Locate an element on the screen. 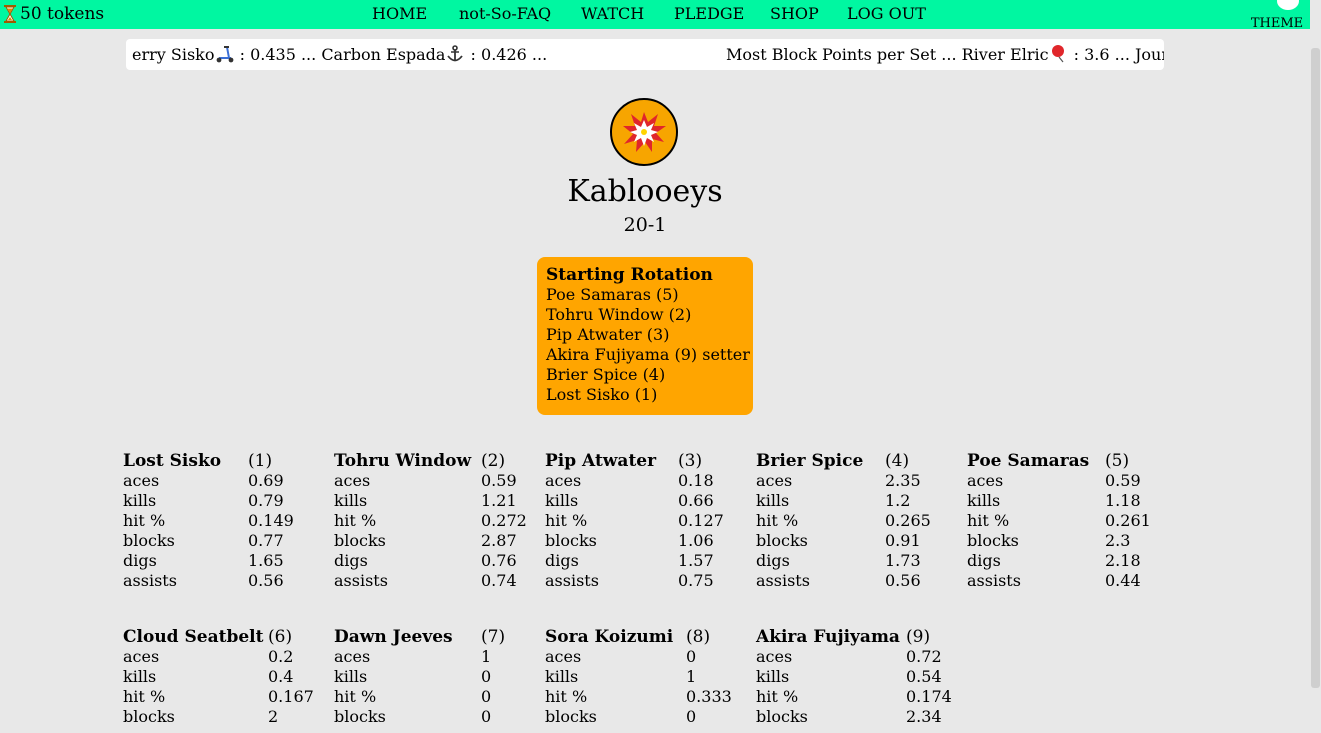 This screenshot has width=1321, height=733. stat-value: 0.79 is located at coordinates (266, 500).